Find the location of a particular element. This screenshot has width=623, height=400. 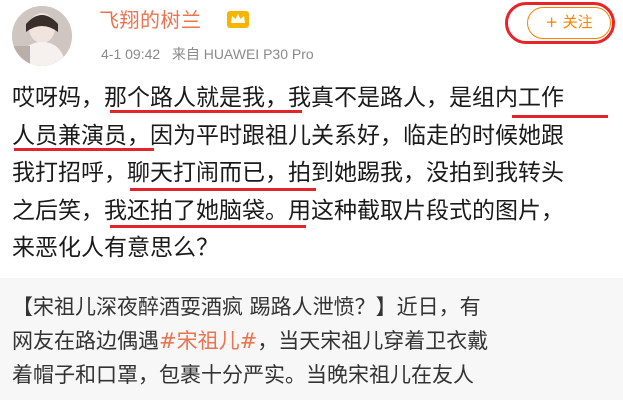

topic-link: #宋祖儿# is located at coordinates (208, 341).